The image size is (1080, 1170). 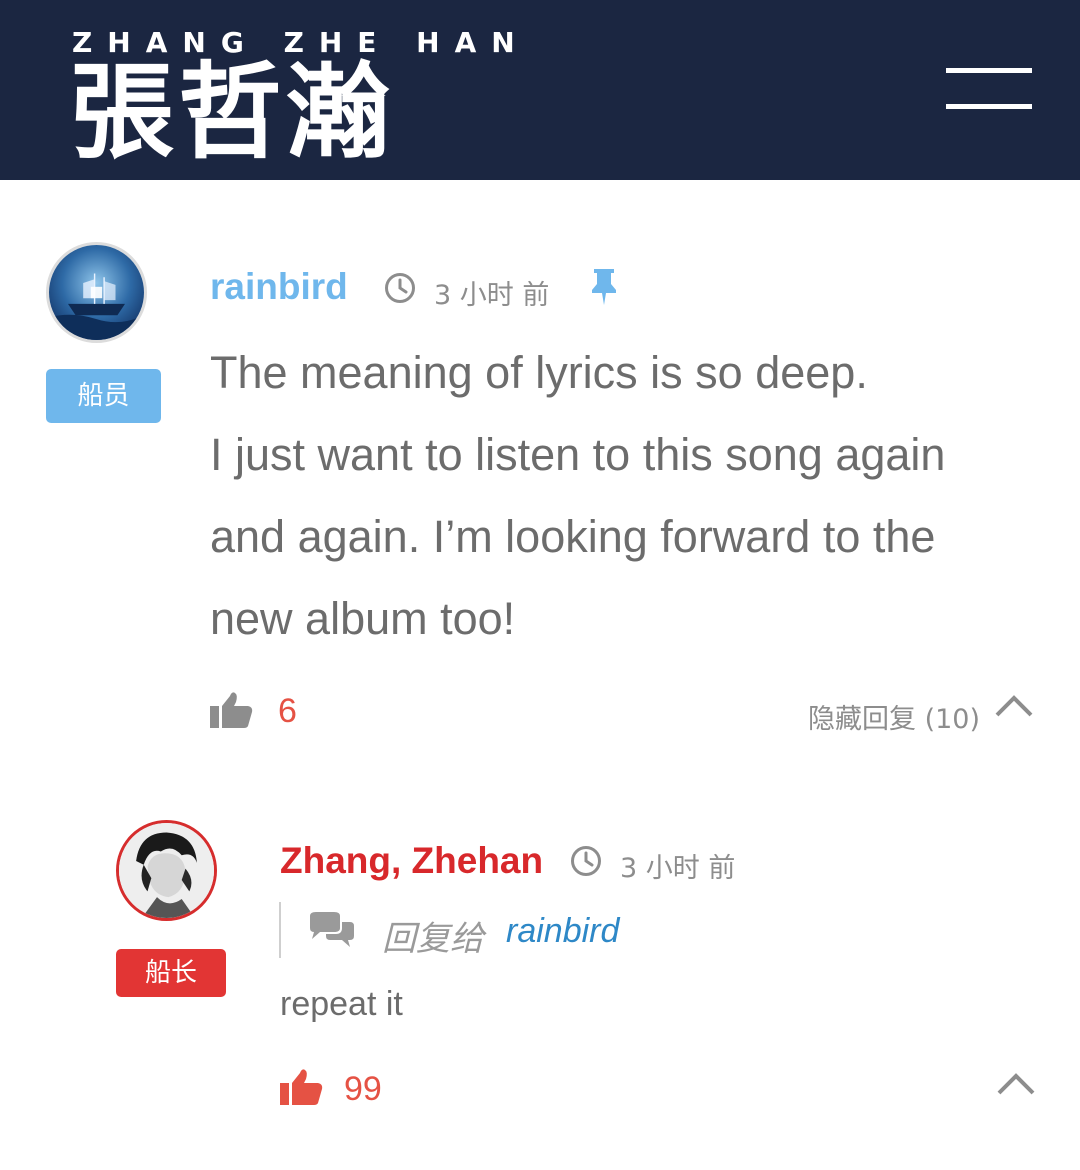 What do you see at coordinates (433, 939) in the screenshot?
I see `reply-to-label: 回复给` at bounding box center [433, 939].